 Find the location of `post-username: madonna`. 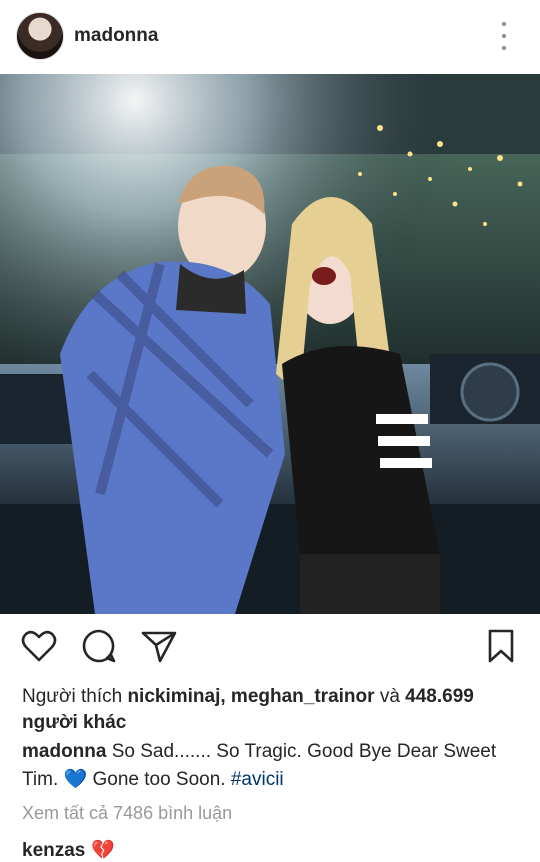

post-username: madonna is located at coordinates (116, 36).